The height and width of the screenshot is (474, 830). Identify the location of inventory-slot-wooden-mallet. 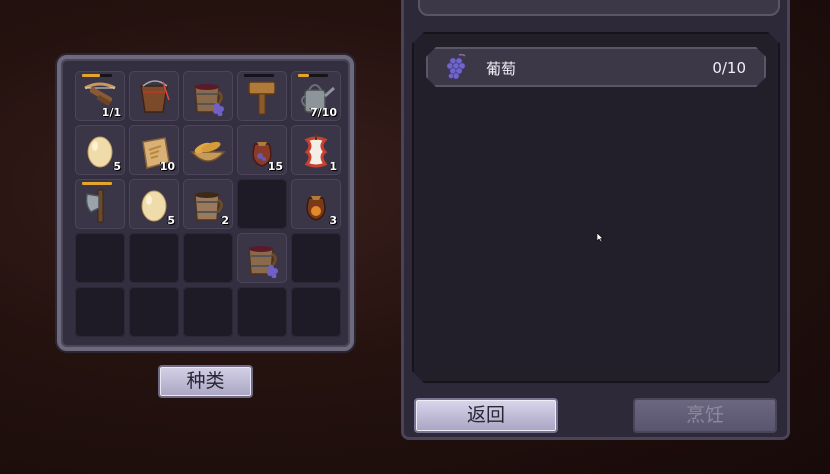
(262, 96).